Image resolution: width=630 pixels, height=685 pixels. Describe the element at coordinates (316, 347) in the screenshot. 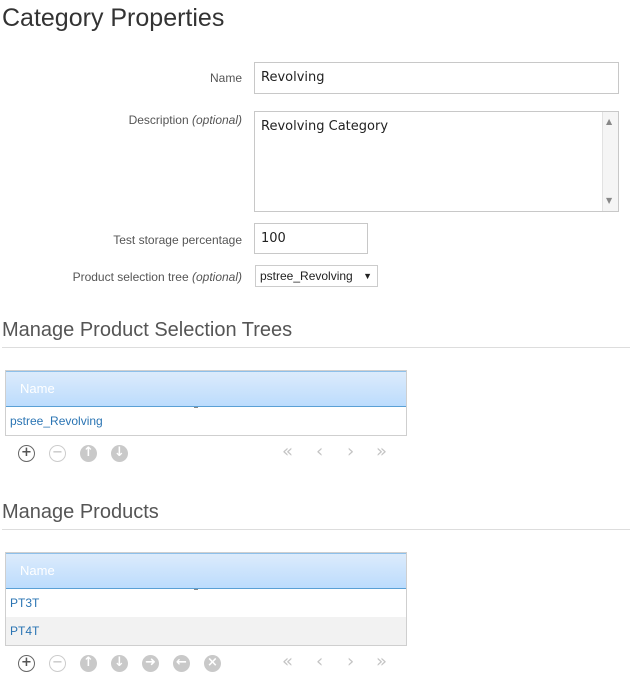

I see `trees-divider` at that location.